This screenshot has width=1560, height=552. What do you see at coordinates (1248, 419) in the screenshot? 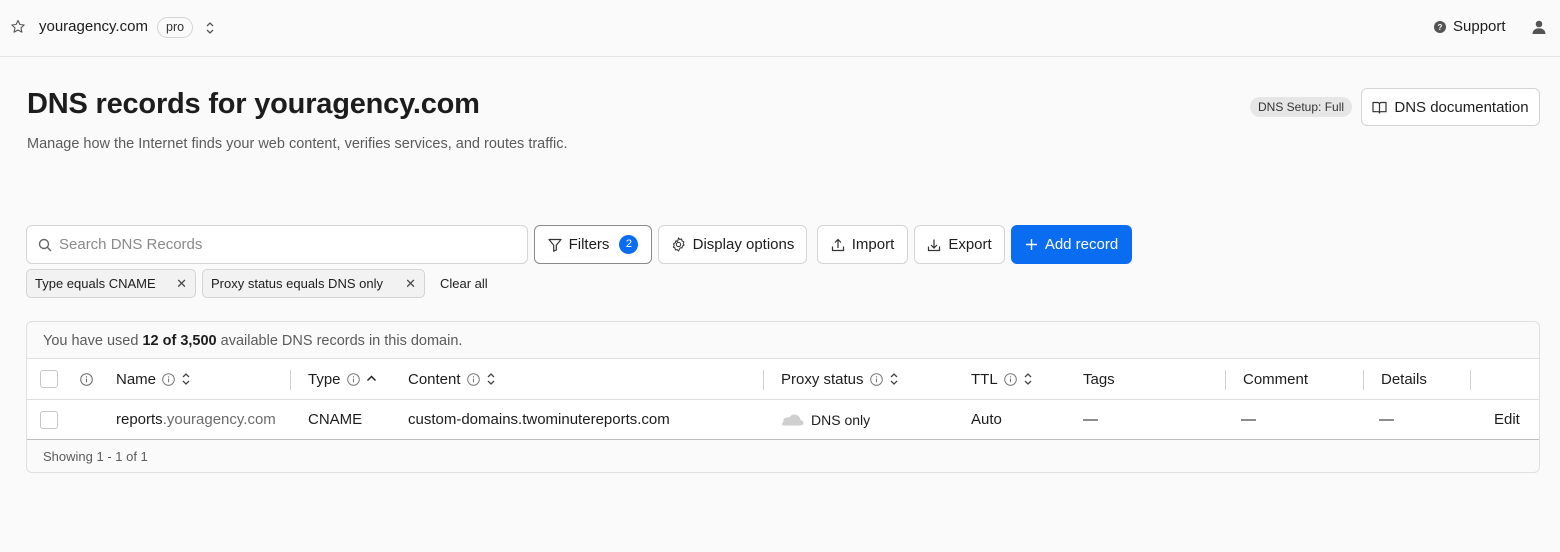
I see `record-comment: —` at bounding box center [1248, 419].